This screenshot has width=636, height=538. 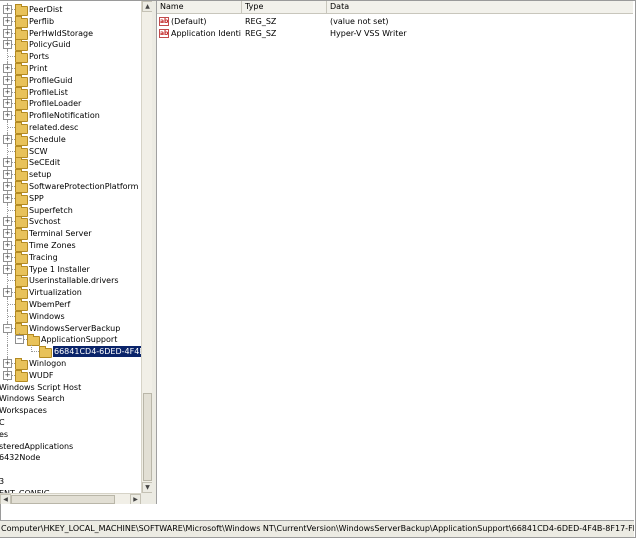 What do you see at coordinates (261, 21) in the screenshot?
I see `value-type: REG_SZ` at bounding box center [261, 21].